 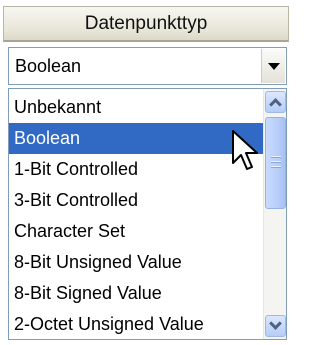 I want to click on scroll-up-button, so click(x=275, y=102).